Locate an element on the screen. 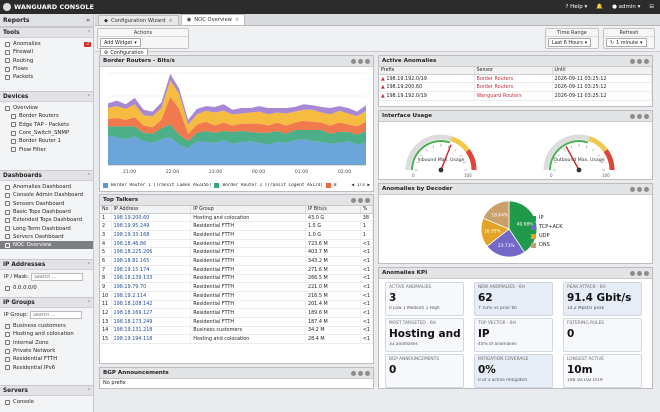 The height and width of the screenshot is (412, 660). servers-header: Servers ⌃ is located at coordinates (46, 390).